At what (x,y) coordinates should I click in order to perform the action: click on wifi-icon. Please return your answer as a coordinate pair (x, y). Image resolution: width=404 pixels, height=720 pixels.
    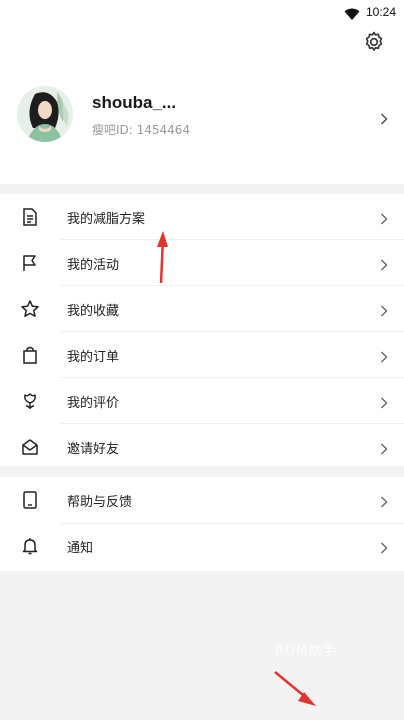
    Looking at the image, I should click on (352, 15).